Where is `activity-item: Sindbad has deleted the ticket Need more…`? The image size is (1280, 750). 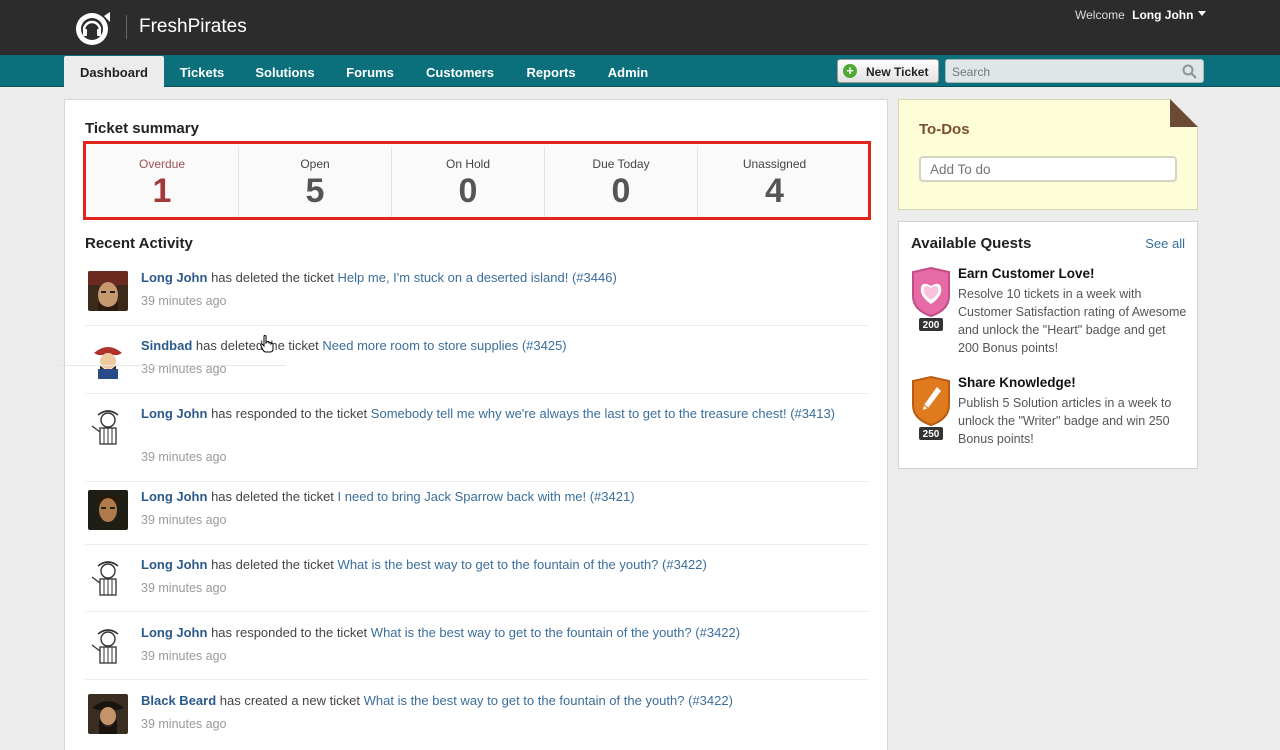
activity-item: Sindbad has deleted the ticket Need more… is located at coordinates (476, 360).